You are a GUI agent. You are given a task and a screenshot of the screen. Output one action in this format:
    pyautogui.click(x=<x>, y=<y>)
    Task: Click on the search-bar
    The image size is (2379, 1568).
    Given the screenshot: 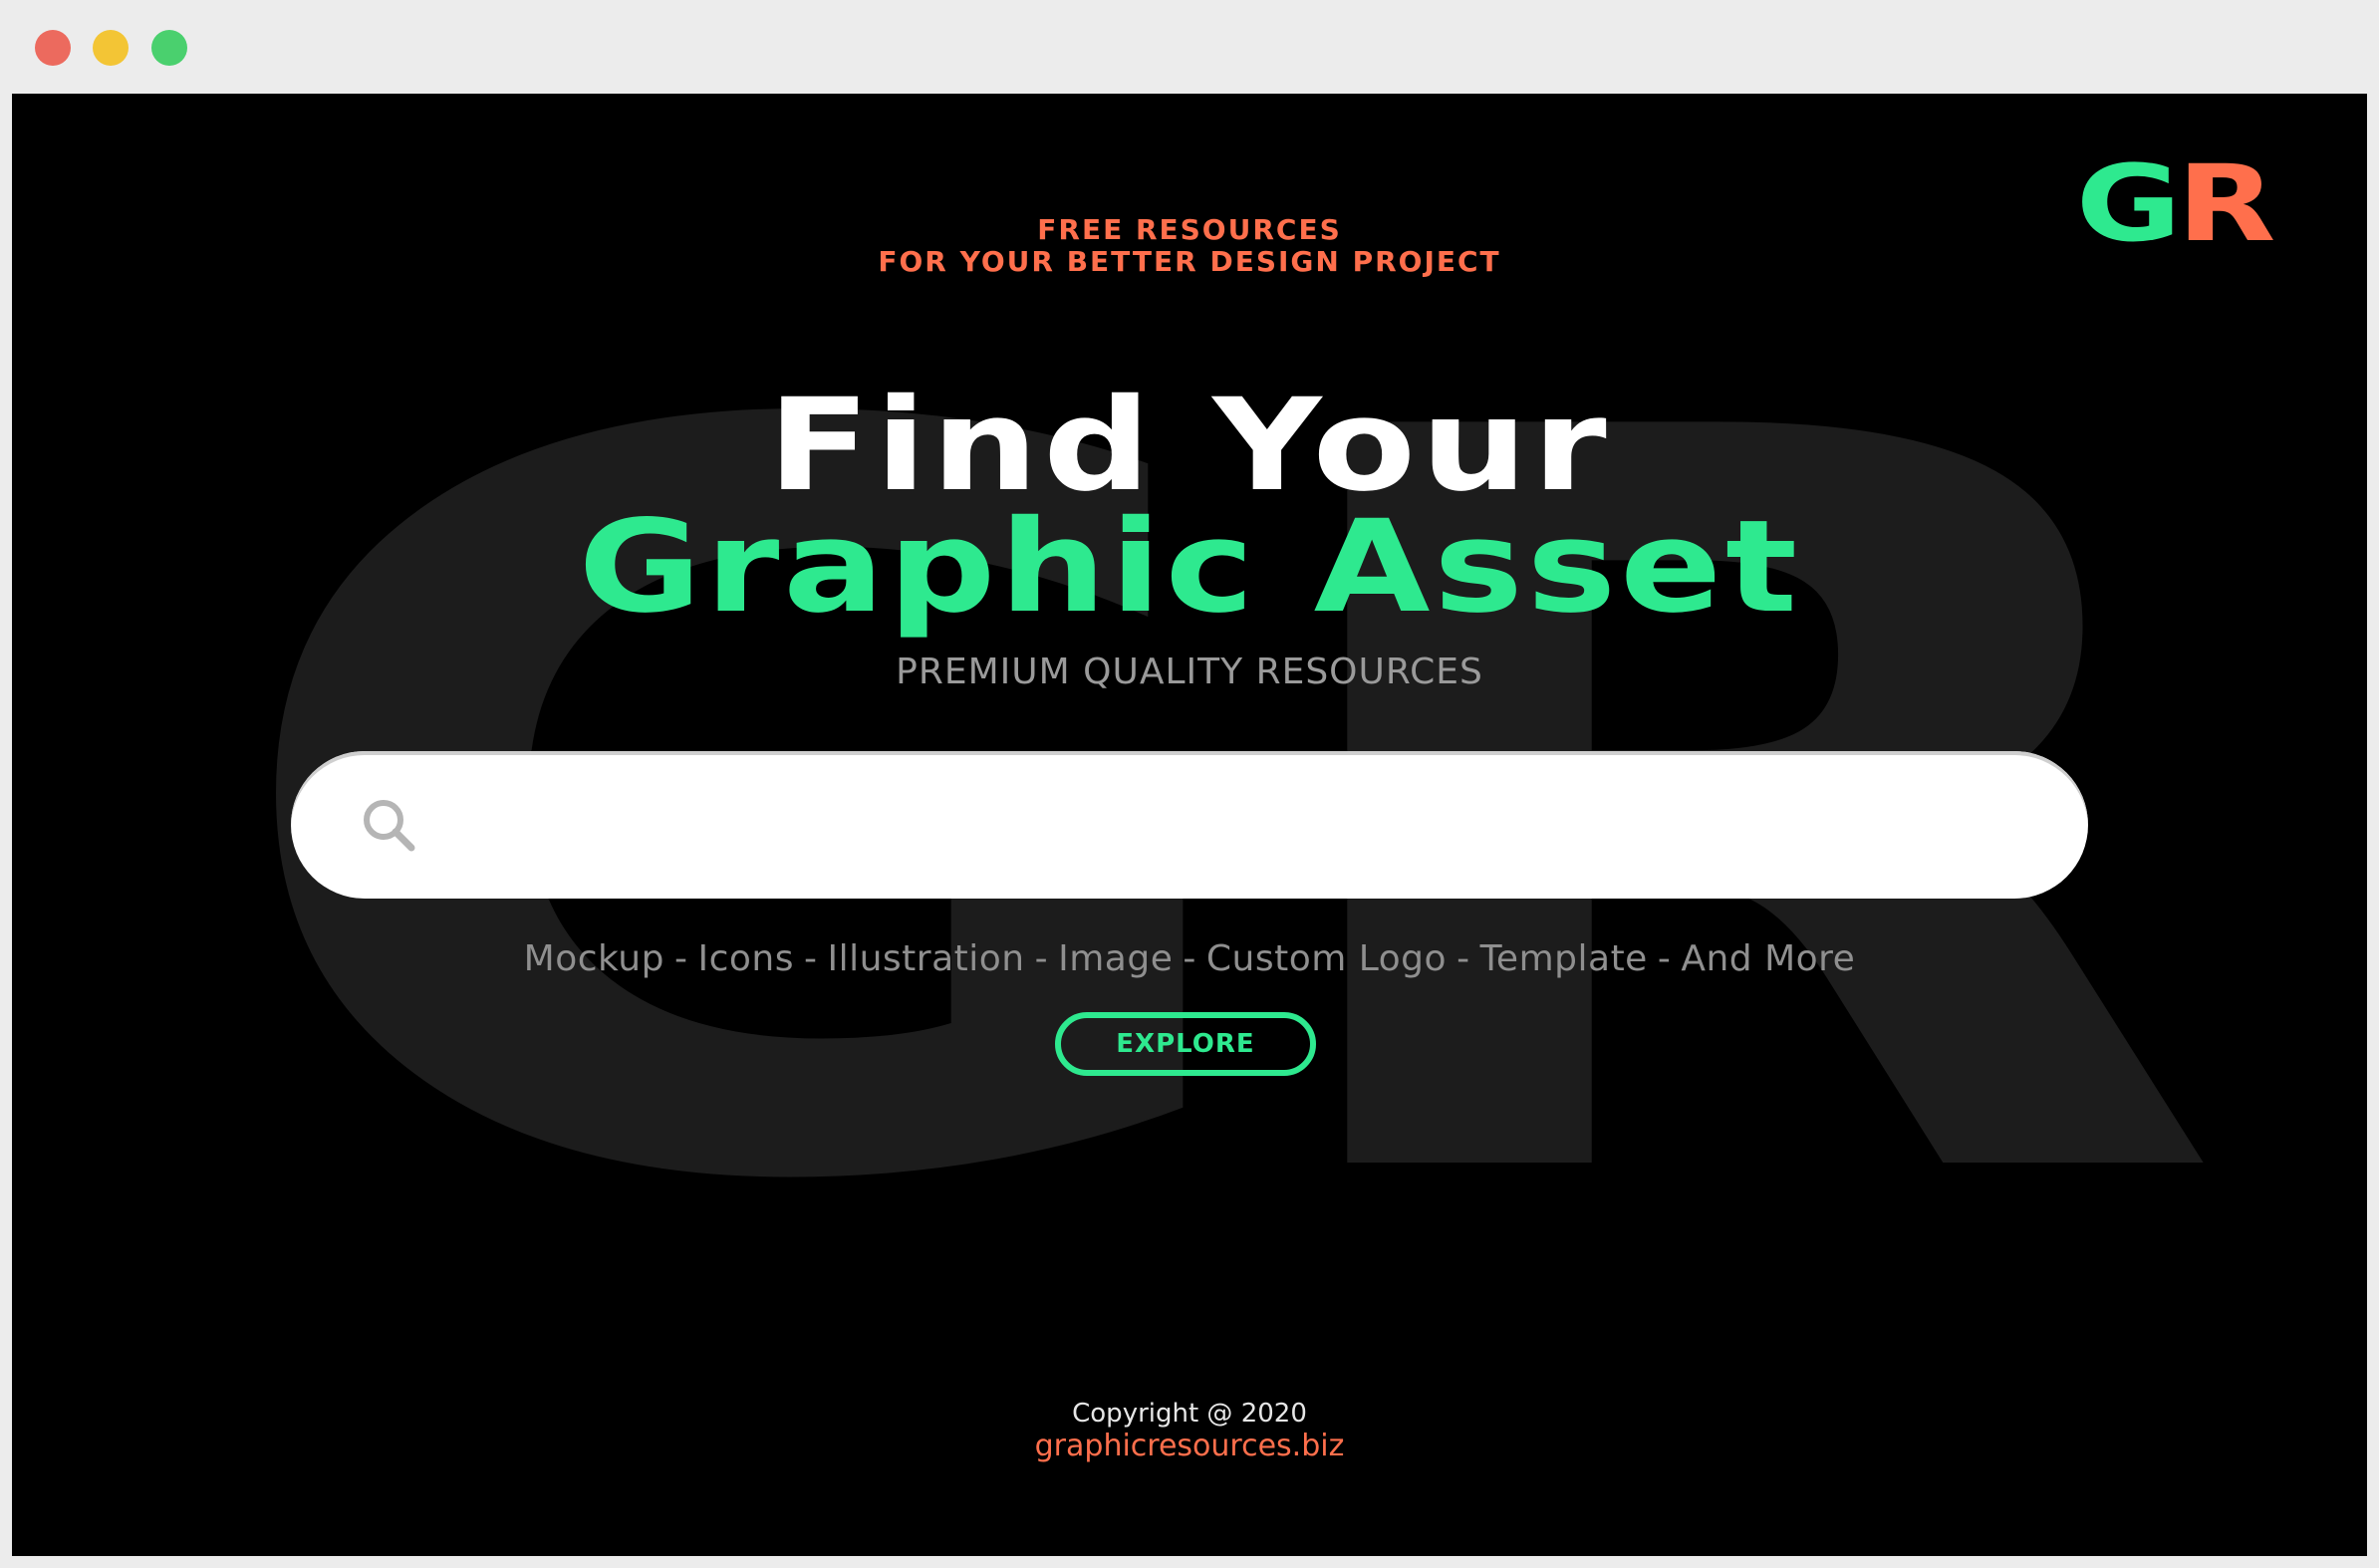 What is the action you would take?
    pyautogui.click(x=1190, y=826)
    